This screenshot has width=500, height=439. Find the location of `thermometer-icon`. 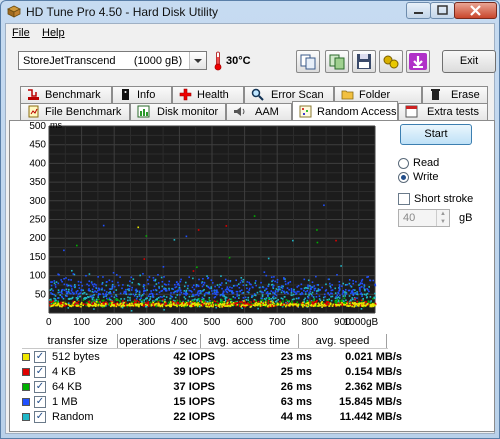

thermometer-icon is located at coordinates (218, 61).